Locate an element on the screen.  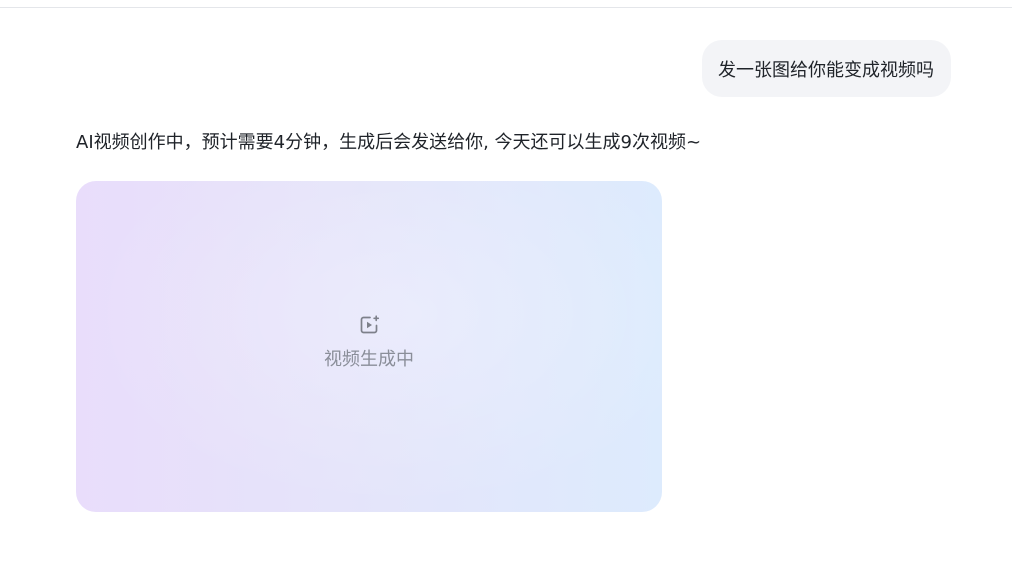
user-message-text: 发一张图给你能变成视频吗 is located at coordinates (826, 70).